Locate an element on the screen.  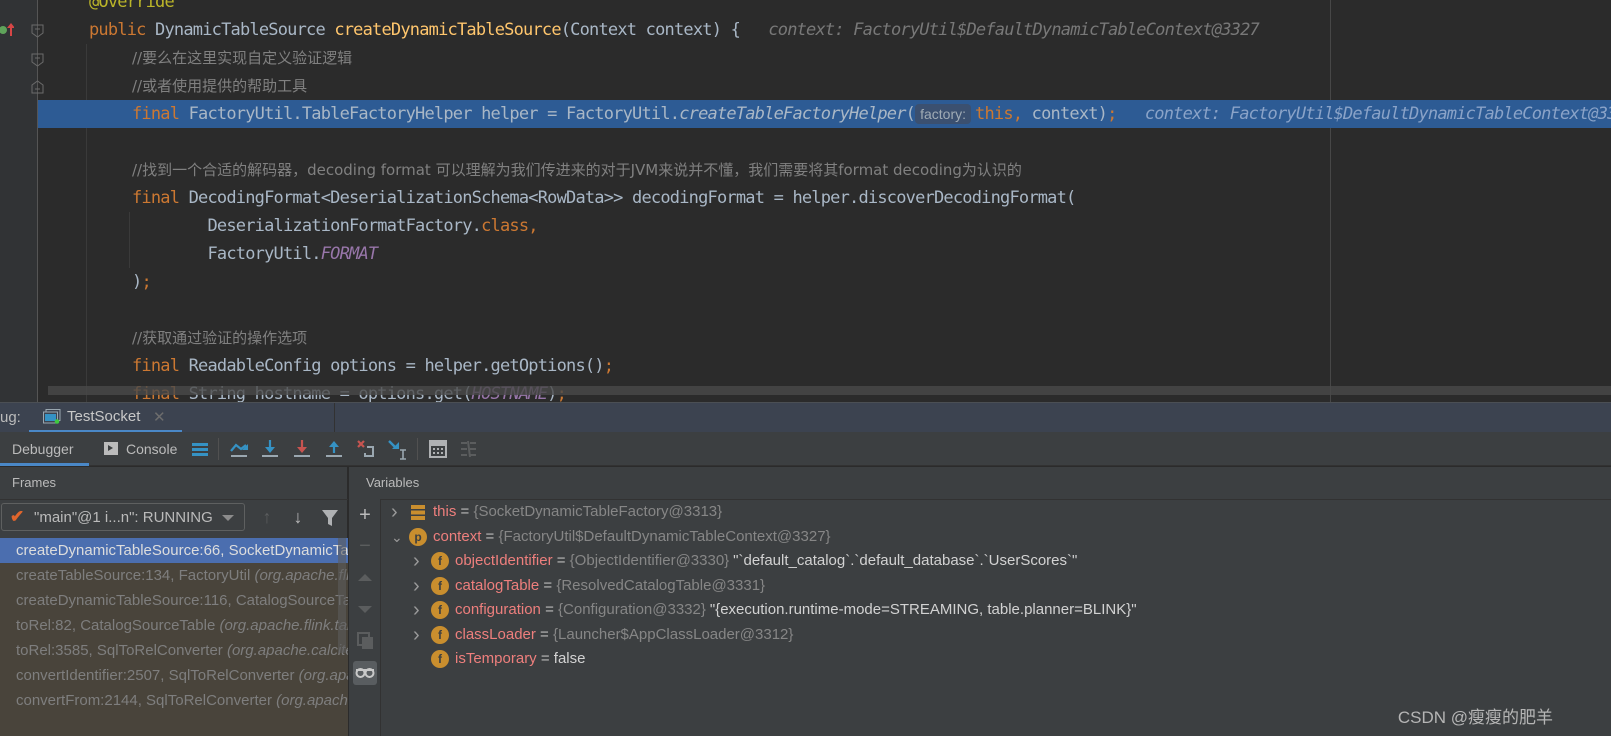
show-execution-point-icon is located at coordinates (200, 449).